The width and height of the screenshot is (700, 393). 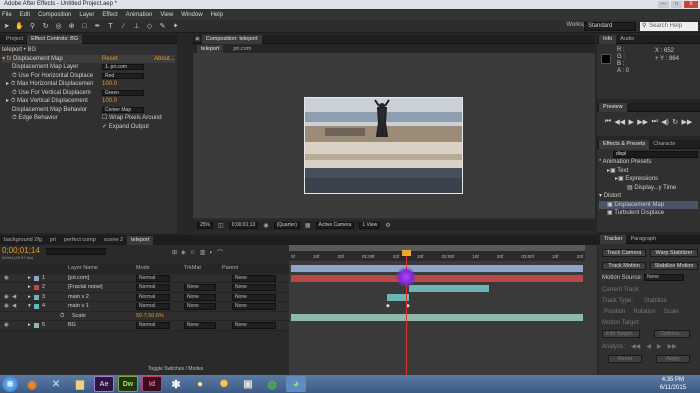 What do you see at coordinates (144, 326) in the screenshot?
I see `layer-row: ◉ ▸ 5 BG Normal None None` at bounding box center [144, 326].